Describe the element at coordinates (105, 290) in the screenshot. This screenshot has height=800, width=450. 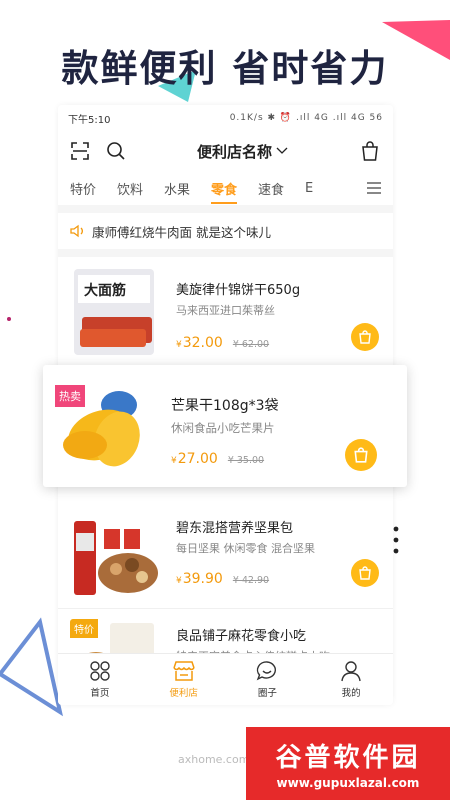
I see `product-image-text: 大面筋` at that location.